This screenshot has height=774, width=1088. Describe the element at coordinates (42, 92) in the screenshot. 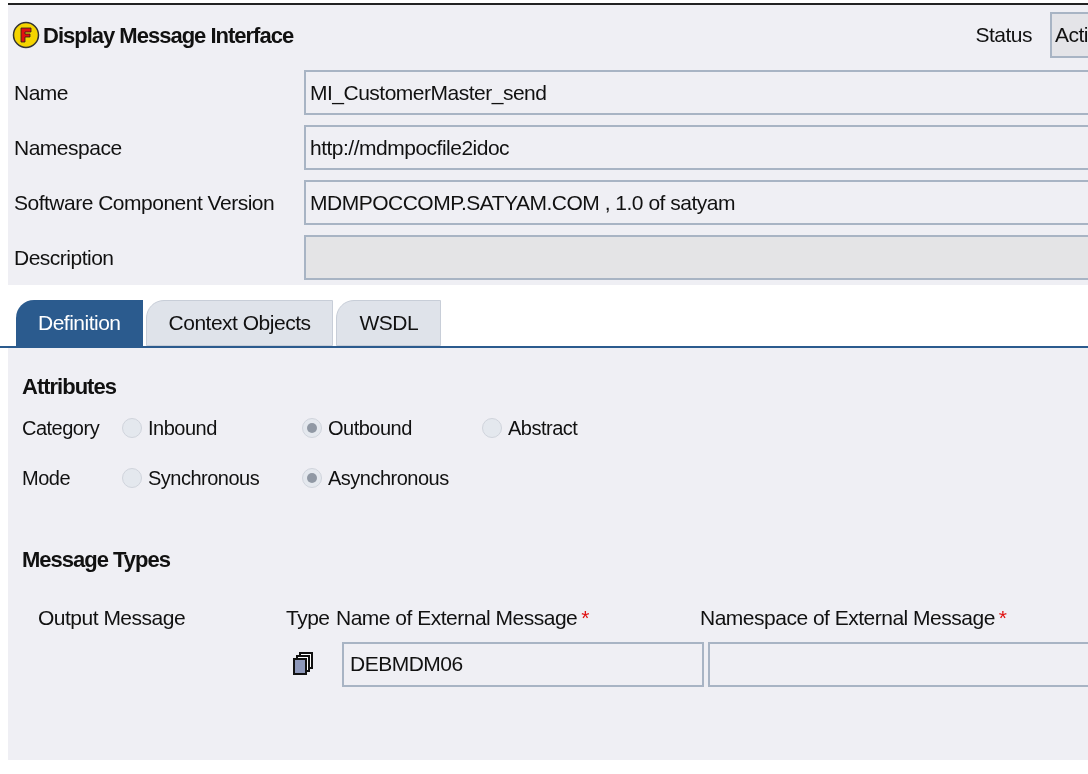

I see `field-label: Name` at that location.